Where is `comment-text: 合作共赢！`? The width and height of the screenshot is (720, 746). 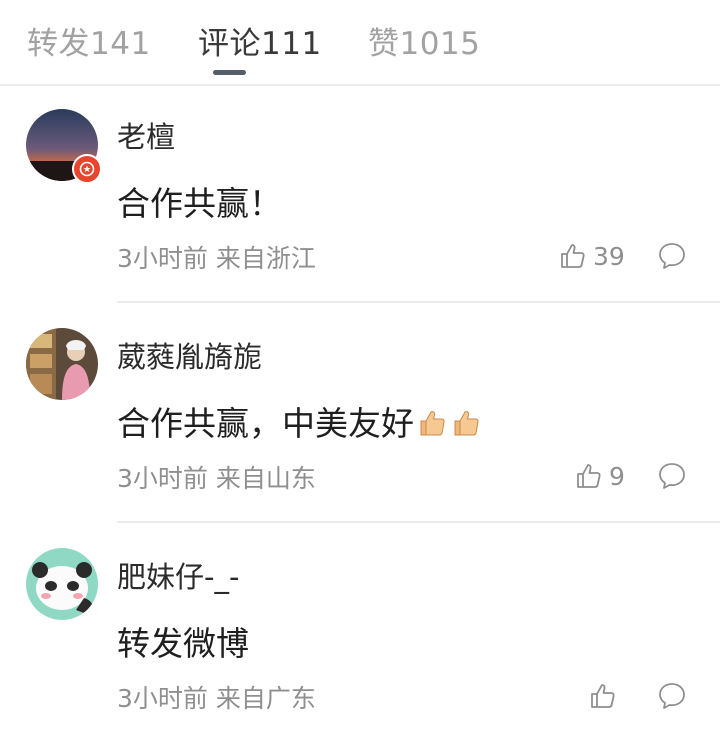 comment-text: 合作共赢！ is located at coordinates (199, 203).